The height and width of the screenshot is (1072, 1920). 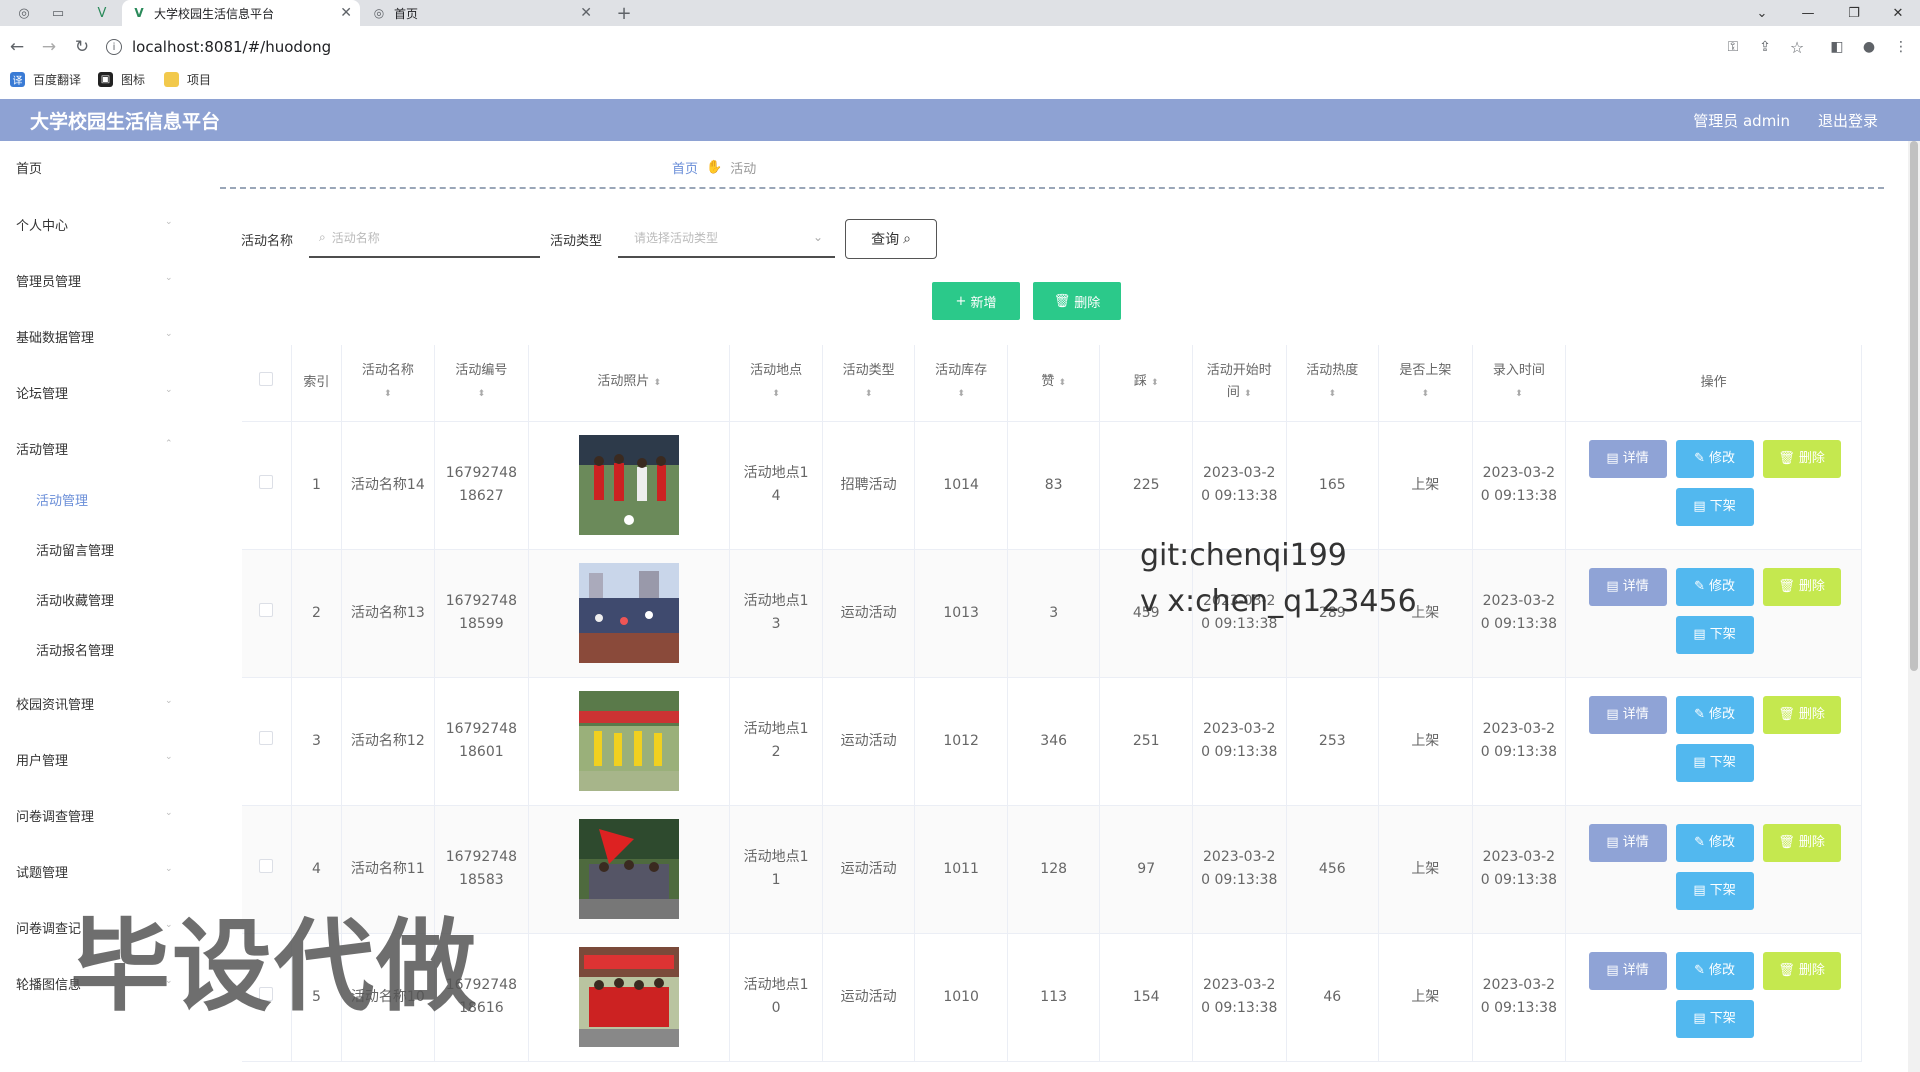 I want to click on blank-tab-icon: ▭, so click(x=58, y=13).